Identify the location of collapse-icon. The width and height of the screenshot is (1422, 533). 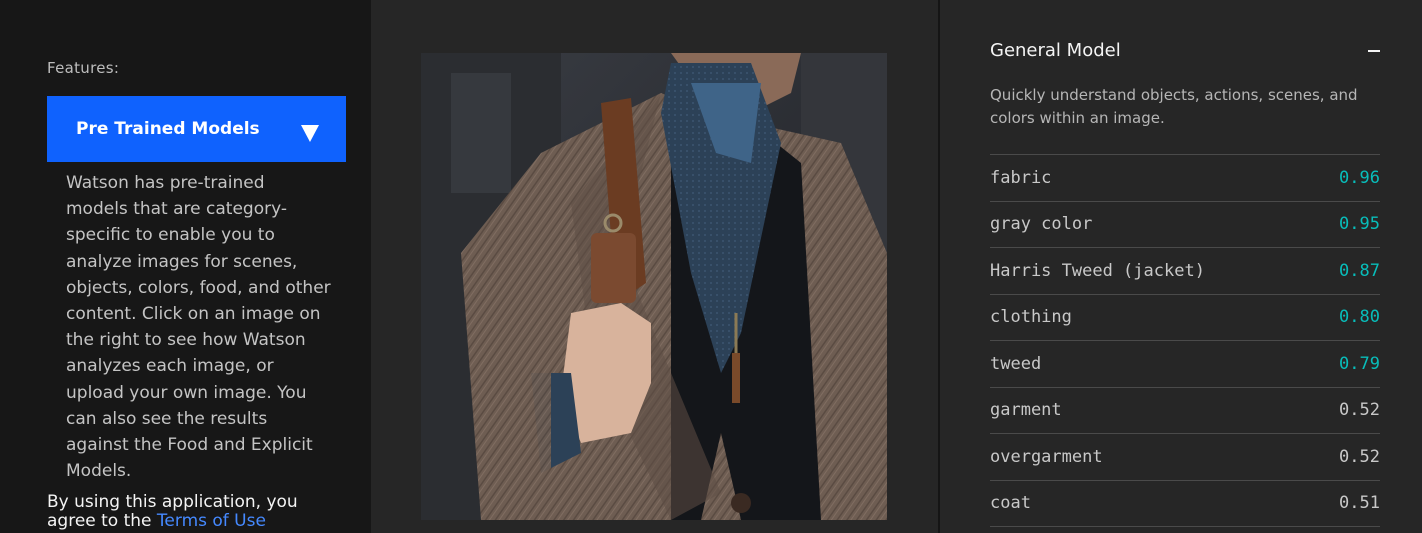
(1374, 51).